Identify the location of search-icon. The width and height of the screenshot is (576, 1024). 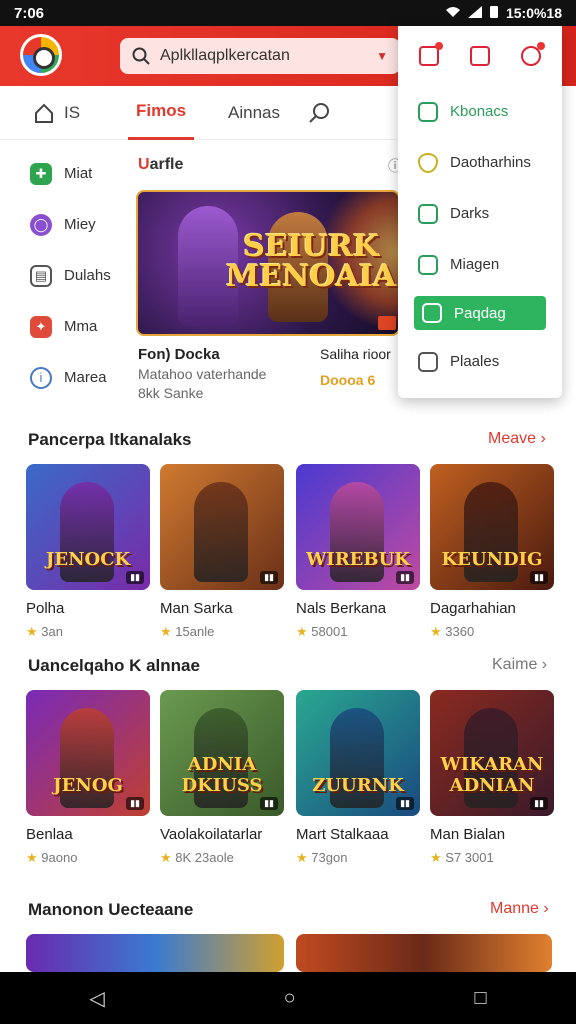
(141, 56).